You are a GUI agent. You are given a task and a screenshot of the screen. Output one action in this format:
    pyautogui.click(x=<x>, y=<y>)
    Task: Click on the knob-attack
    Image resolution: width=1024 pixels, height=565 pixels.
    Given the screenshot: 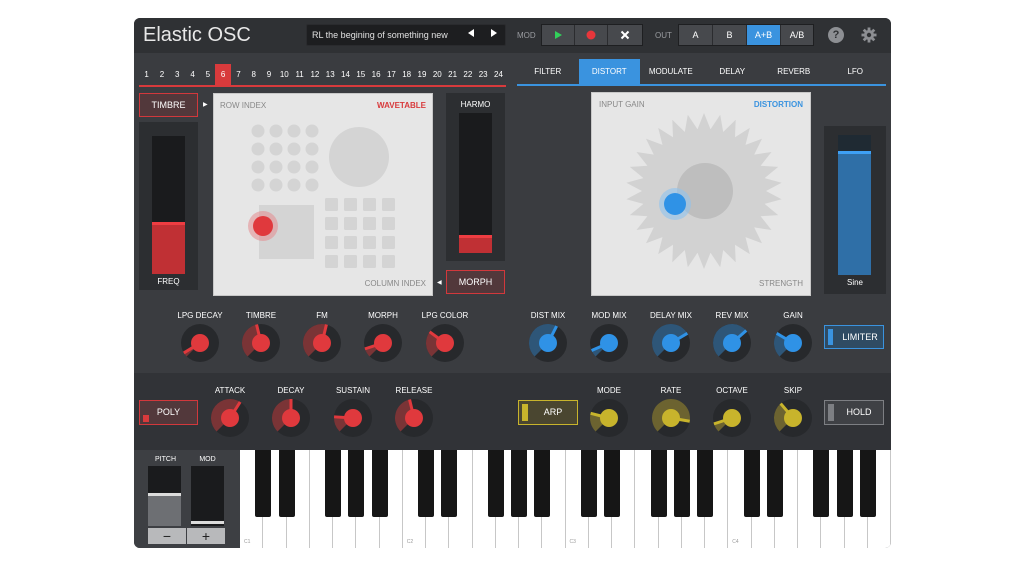 What is the action you would take?
    pyautogui.click(x=230, y=418)
    